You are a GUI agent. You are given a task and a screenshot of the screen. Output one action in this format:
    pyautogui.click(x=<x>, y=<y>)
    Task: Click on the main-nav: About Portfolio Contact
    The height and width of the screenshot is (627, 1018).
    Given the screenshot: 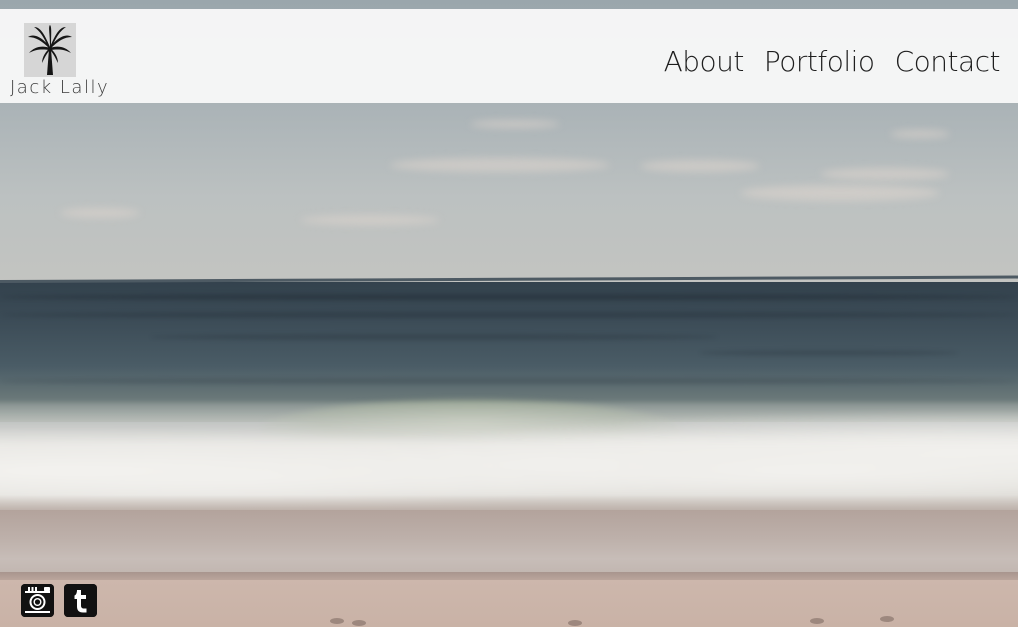 What is the action you would take?
    pyautogui.click(x=832, y=61)
    